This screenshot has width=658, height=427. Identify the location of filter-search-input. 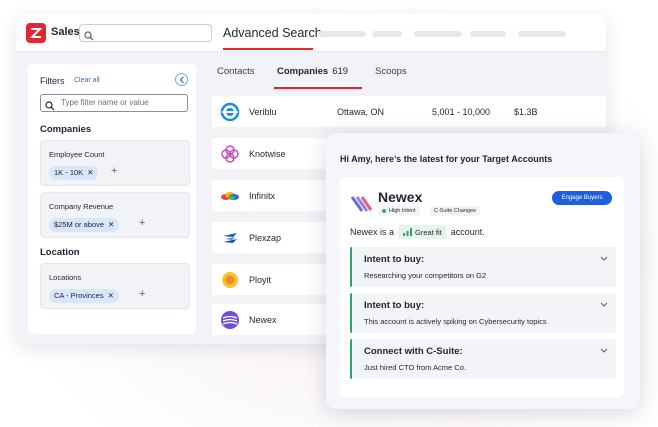
(114, 103).